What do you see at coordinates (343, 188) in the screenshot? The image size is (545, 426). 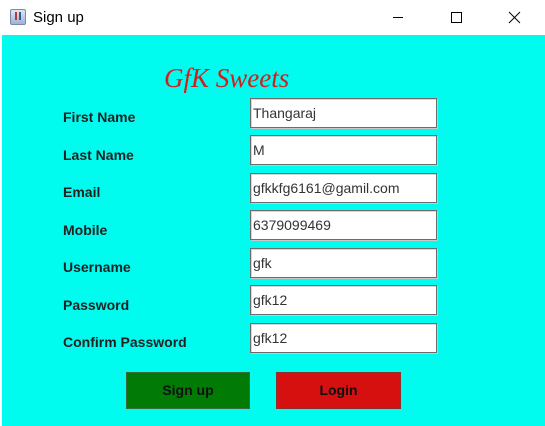 I see `email-field` at bounding box center [343, 188].